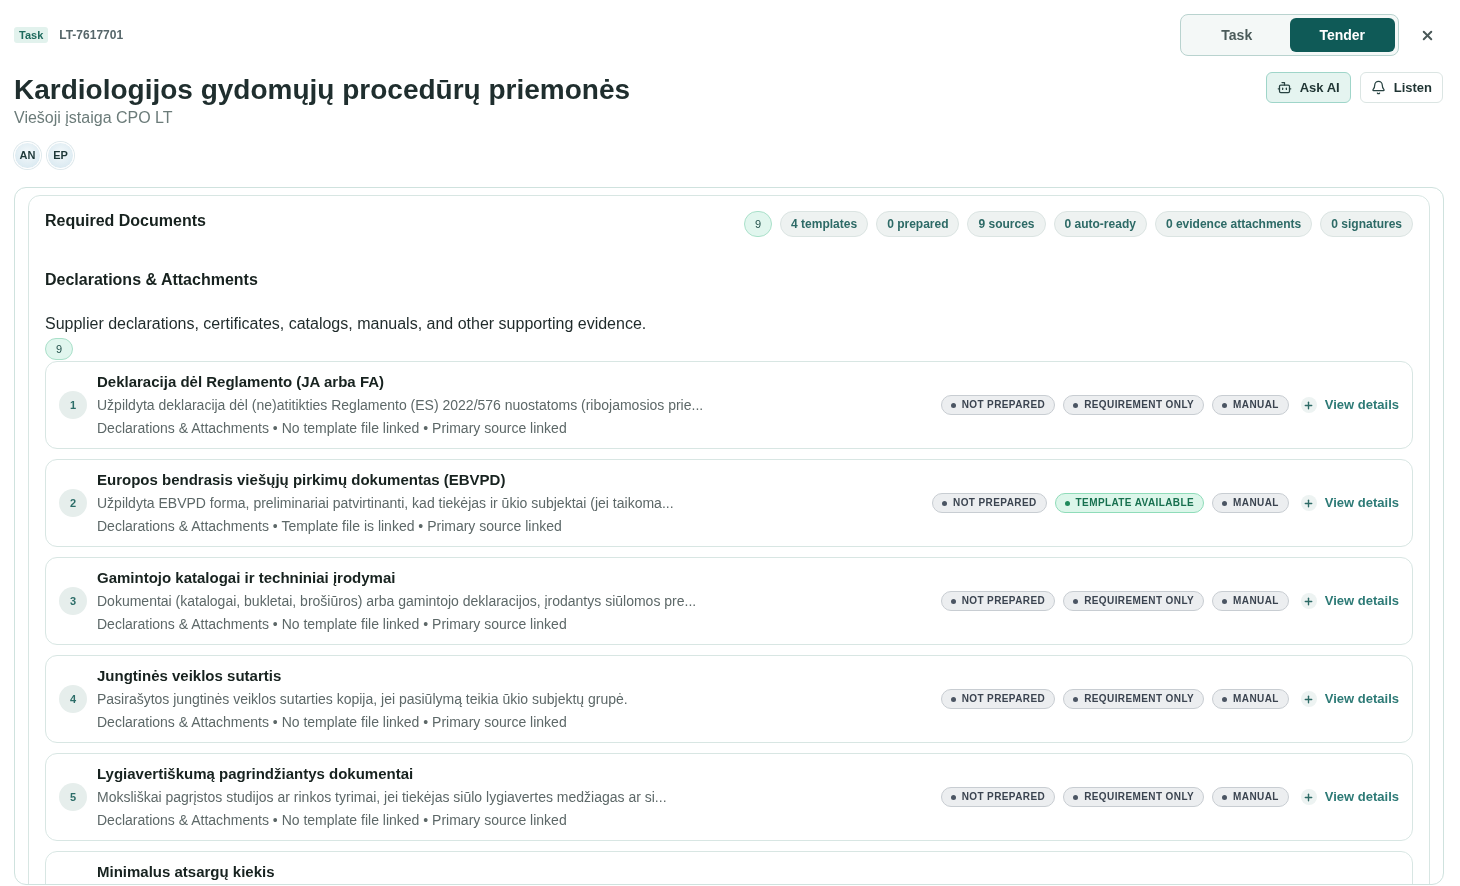 Image resolution: width=1460 pixels, height=886 pixels. Describe the element at coordinates (73, 797) in the screenshot. I see `row-number: 5` at that location.